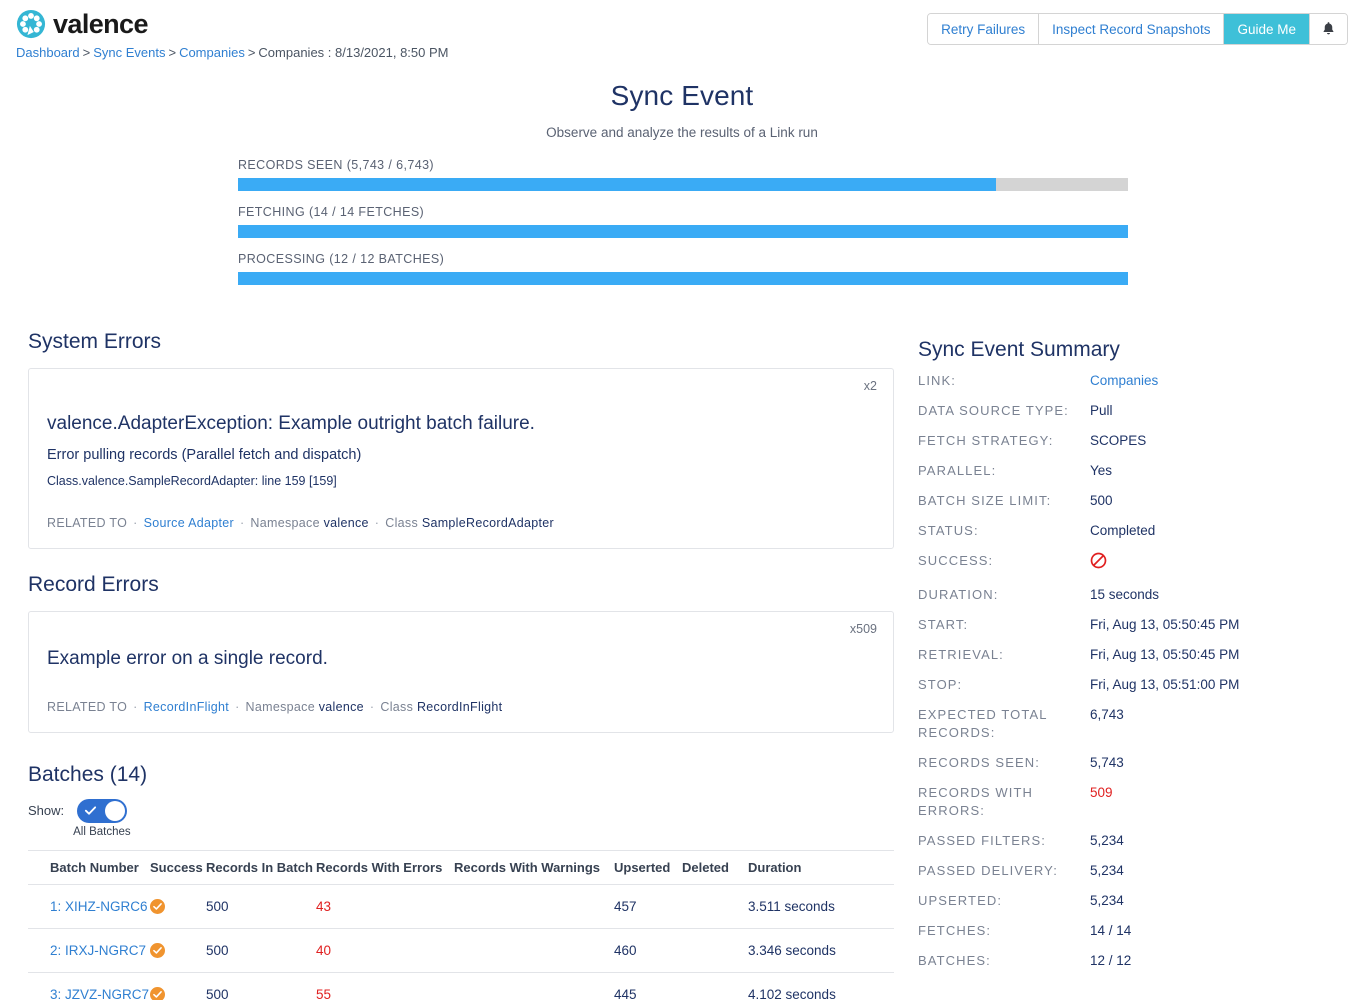  Describe the element at coordinates (954, 960) in the screenshot. I see `summary-key: BATCHES:` at that location.